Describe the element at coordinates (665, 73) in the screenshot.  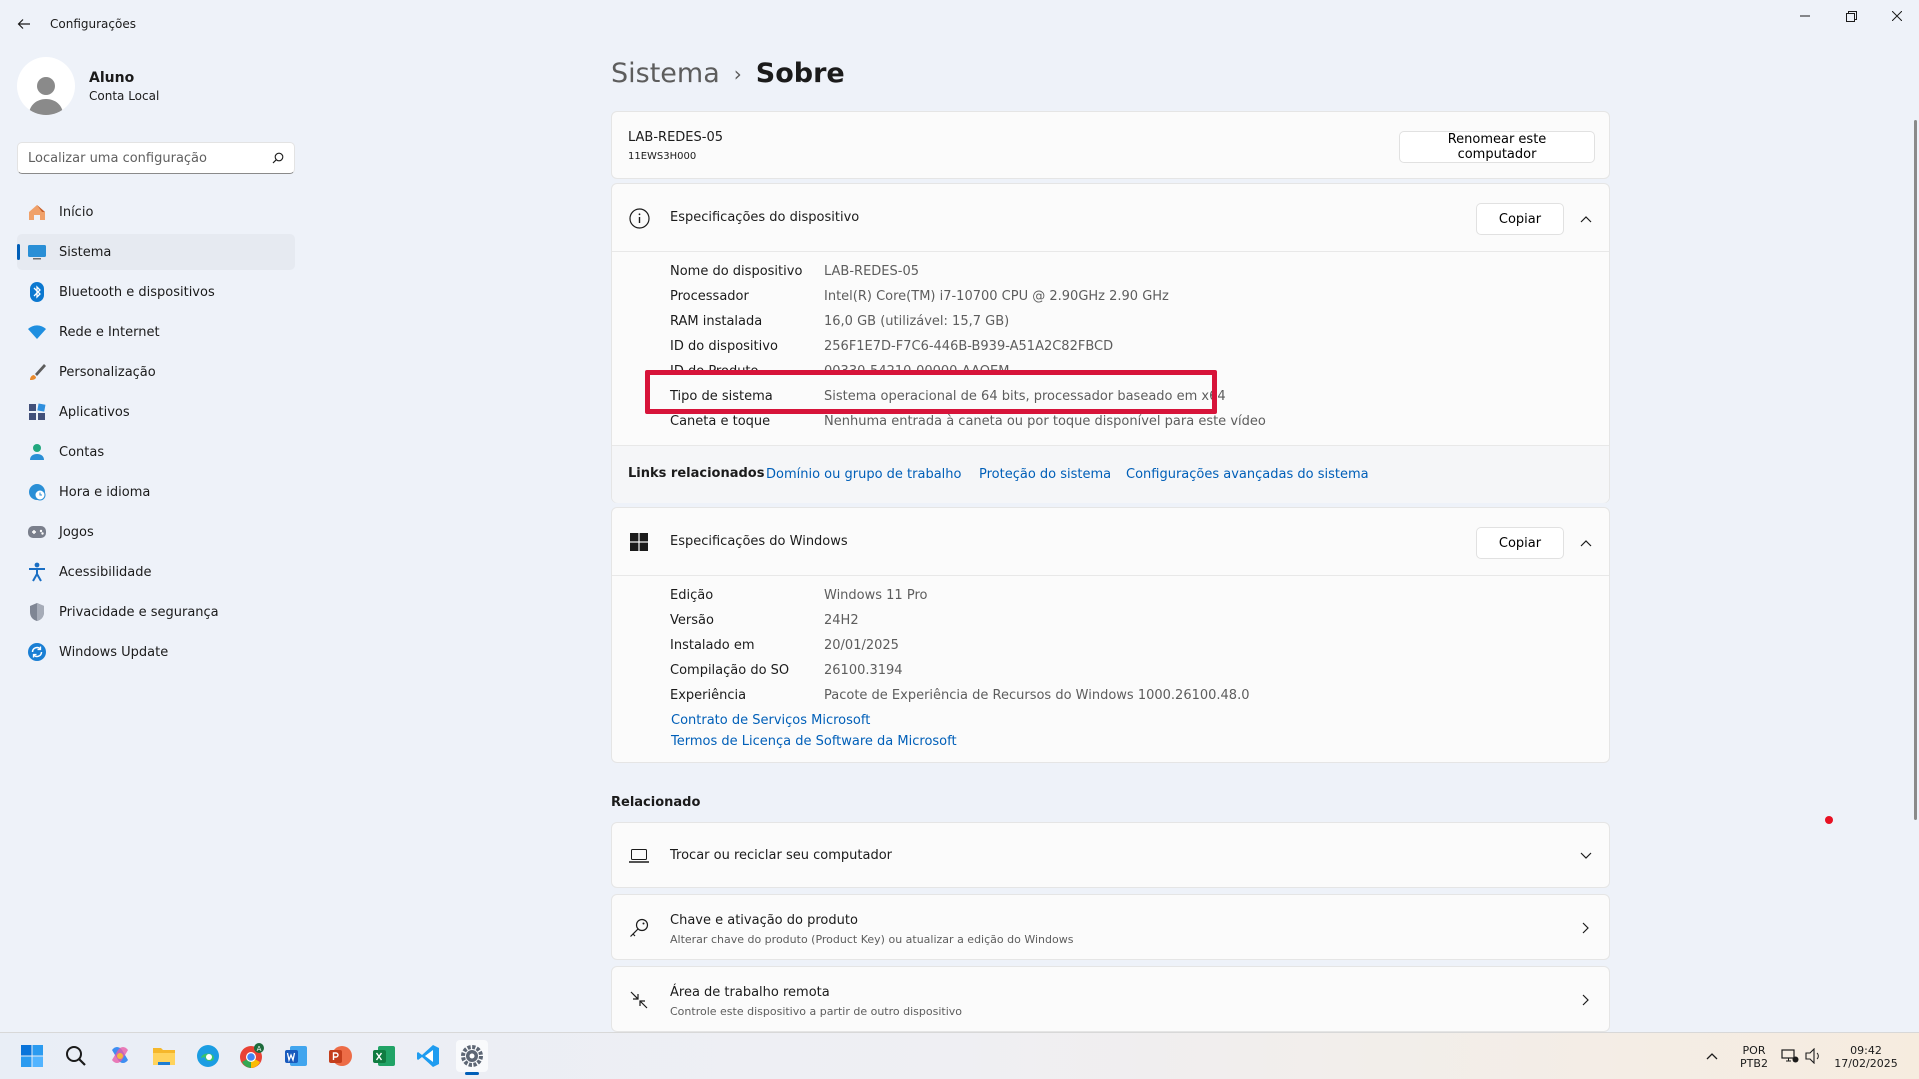
I see `breadcrumb-parent: Sistema` at that location.